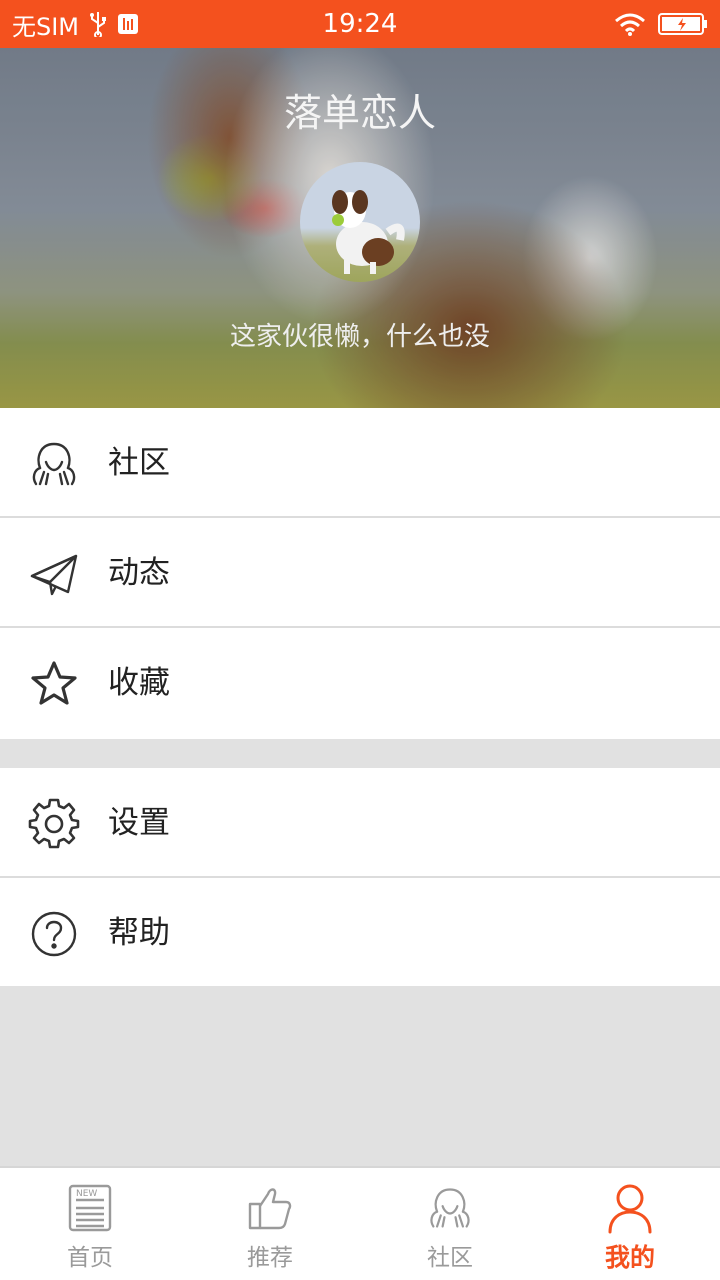 This screenshot has width=720, height=1280. Describe the element at coordinates (360, 683) in the screenshot. I see `menu-item-favorites: 收藏` at that location.